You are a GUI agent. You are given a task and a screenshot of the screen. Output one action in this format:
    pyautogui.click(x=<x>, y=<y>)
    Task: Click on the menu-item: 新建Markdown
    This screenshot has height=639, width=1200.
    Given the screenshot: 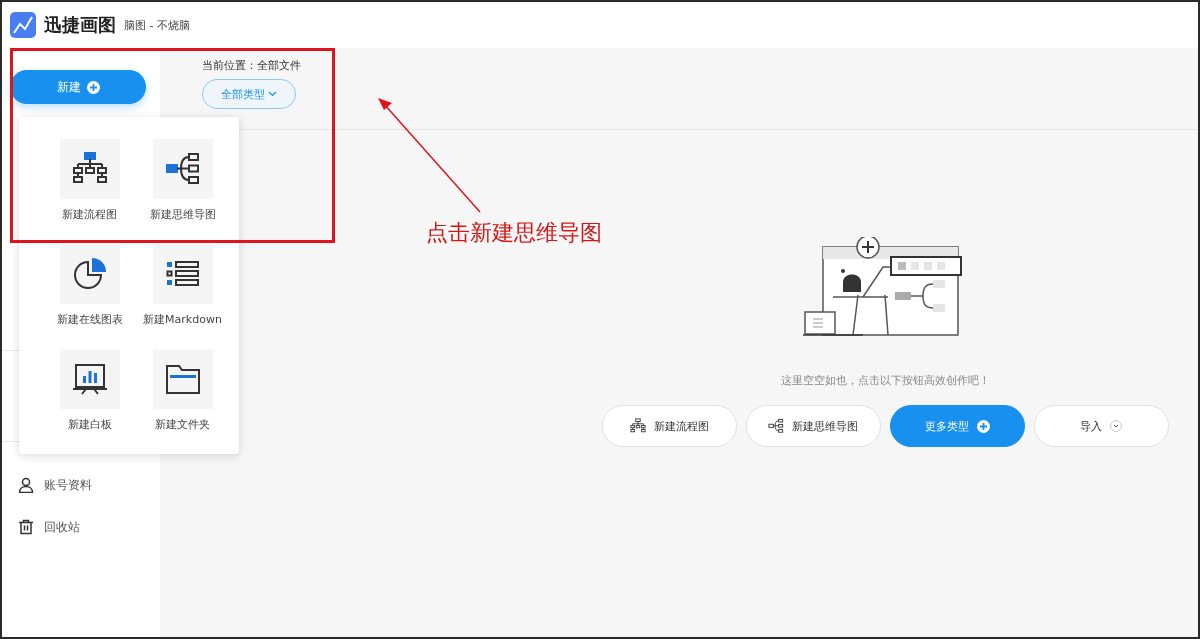 What is the action you would take?
    pyautogui.click(x=182, y=285)
    